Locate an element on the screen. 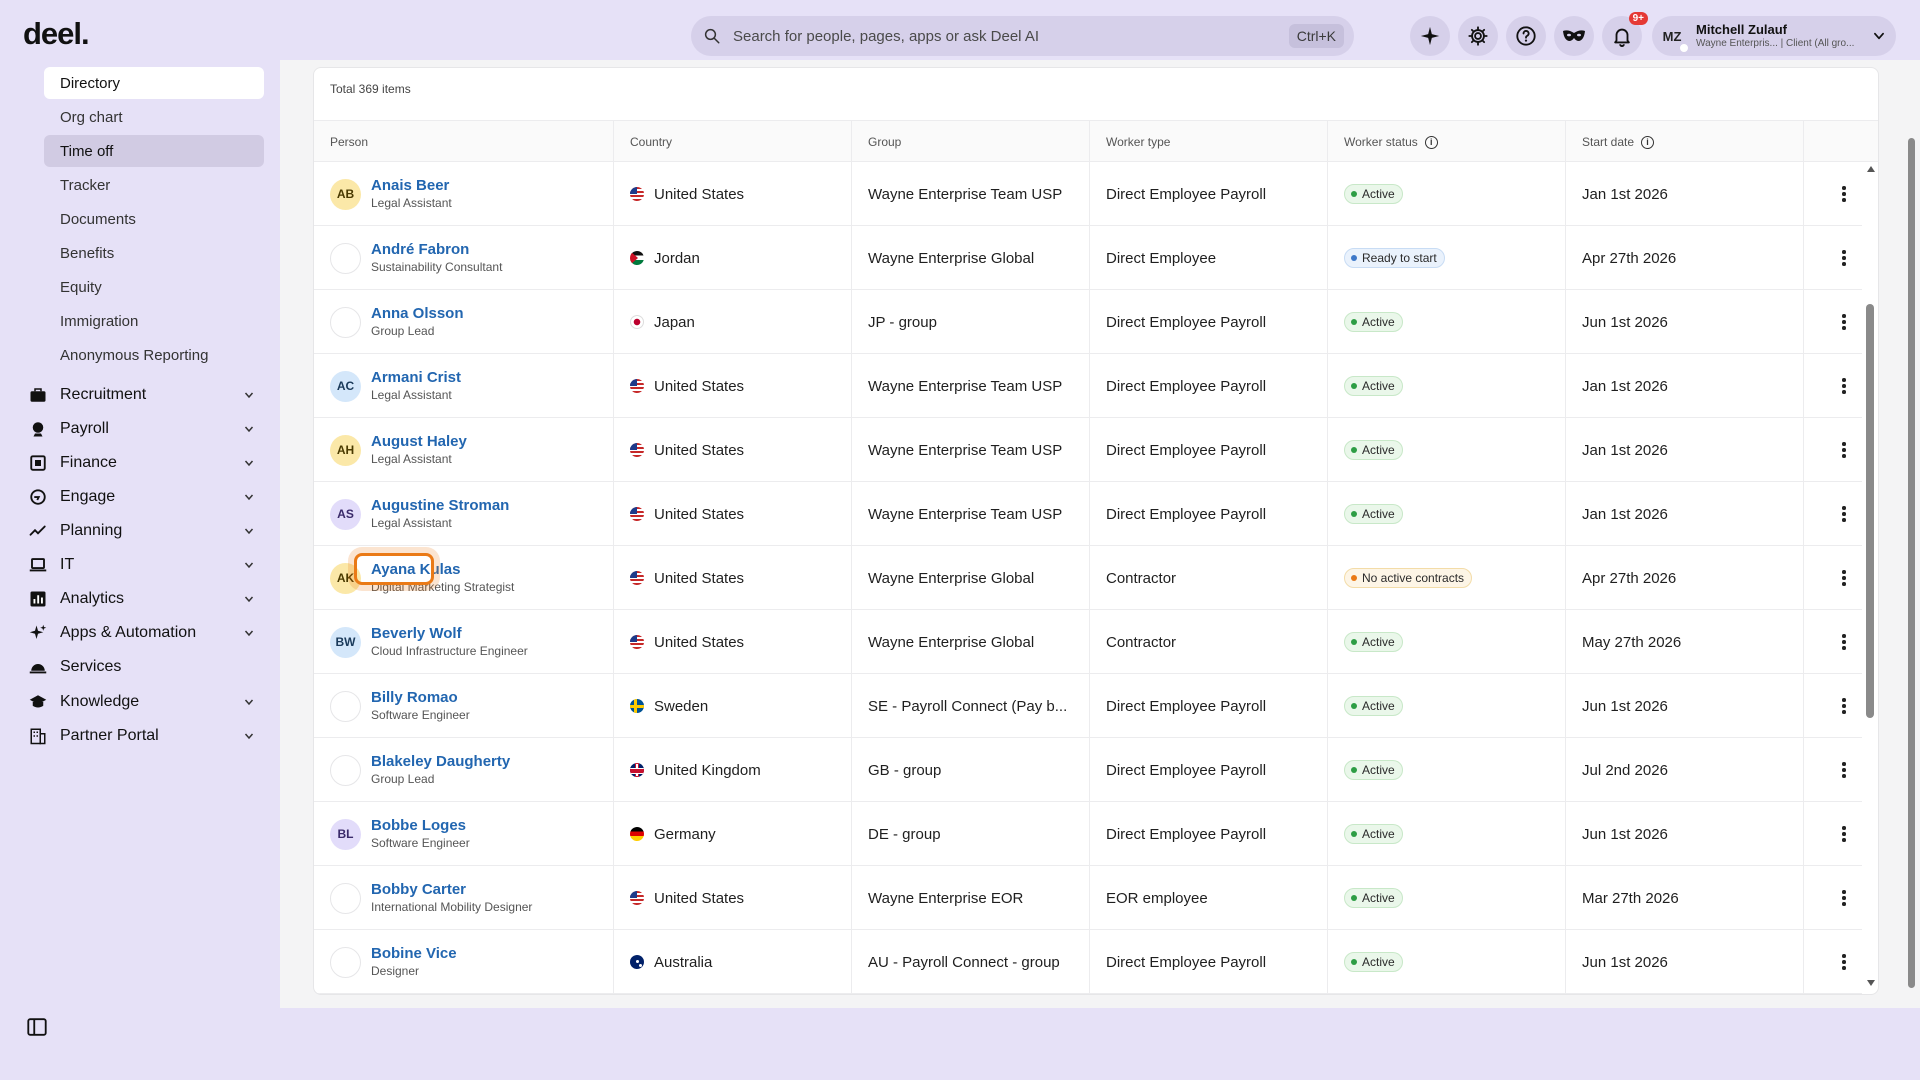 This screenshot has height=1080, width=1920. person-name-link: Augustine Stroman is located at coordinates (440, 506).